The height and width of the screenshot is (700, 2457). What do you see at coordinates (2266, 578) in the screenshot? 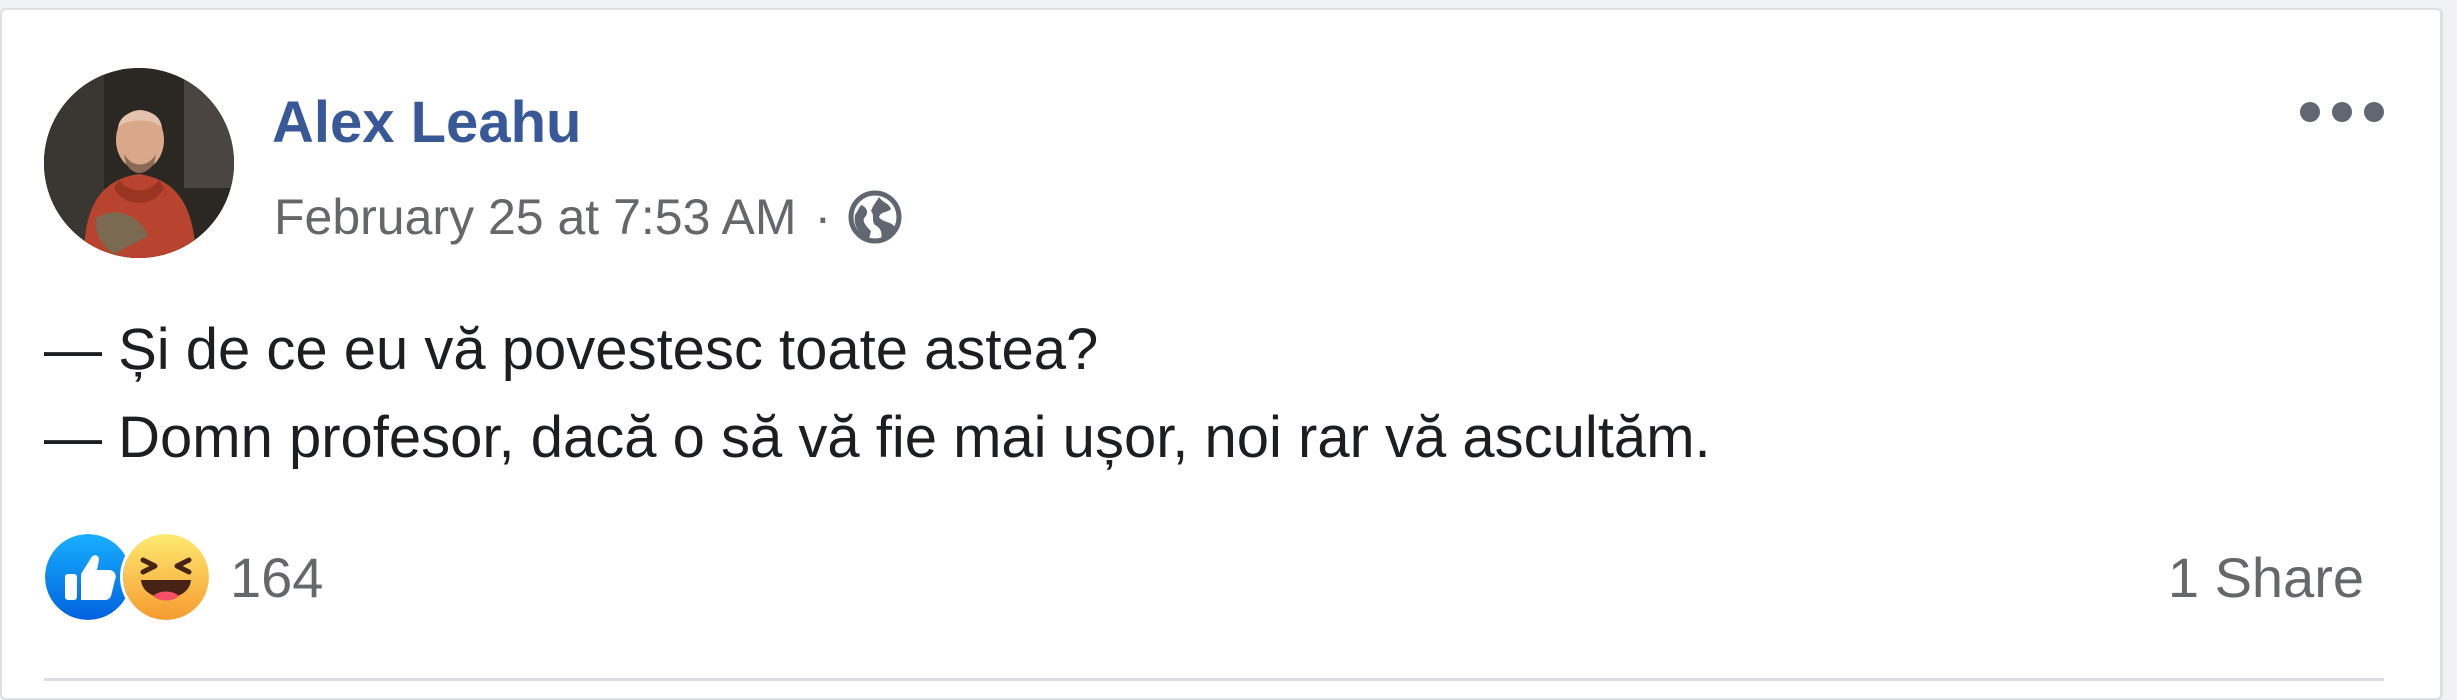
I see `share-count-link: 1 Share` at bounding box center [2266, 578].